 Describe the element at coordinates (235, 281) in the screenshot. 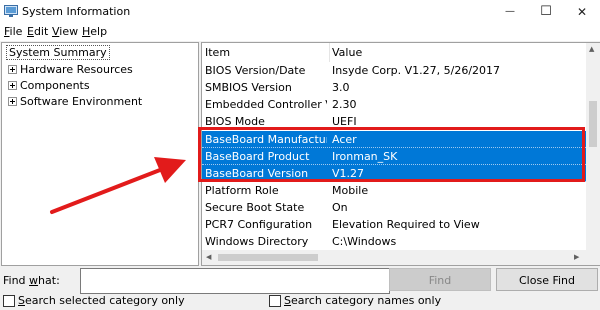

I see `find-what-input` at that location.